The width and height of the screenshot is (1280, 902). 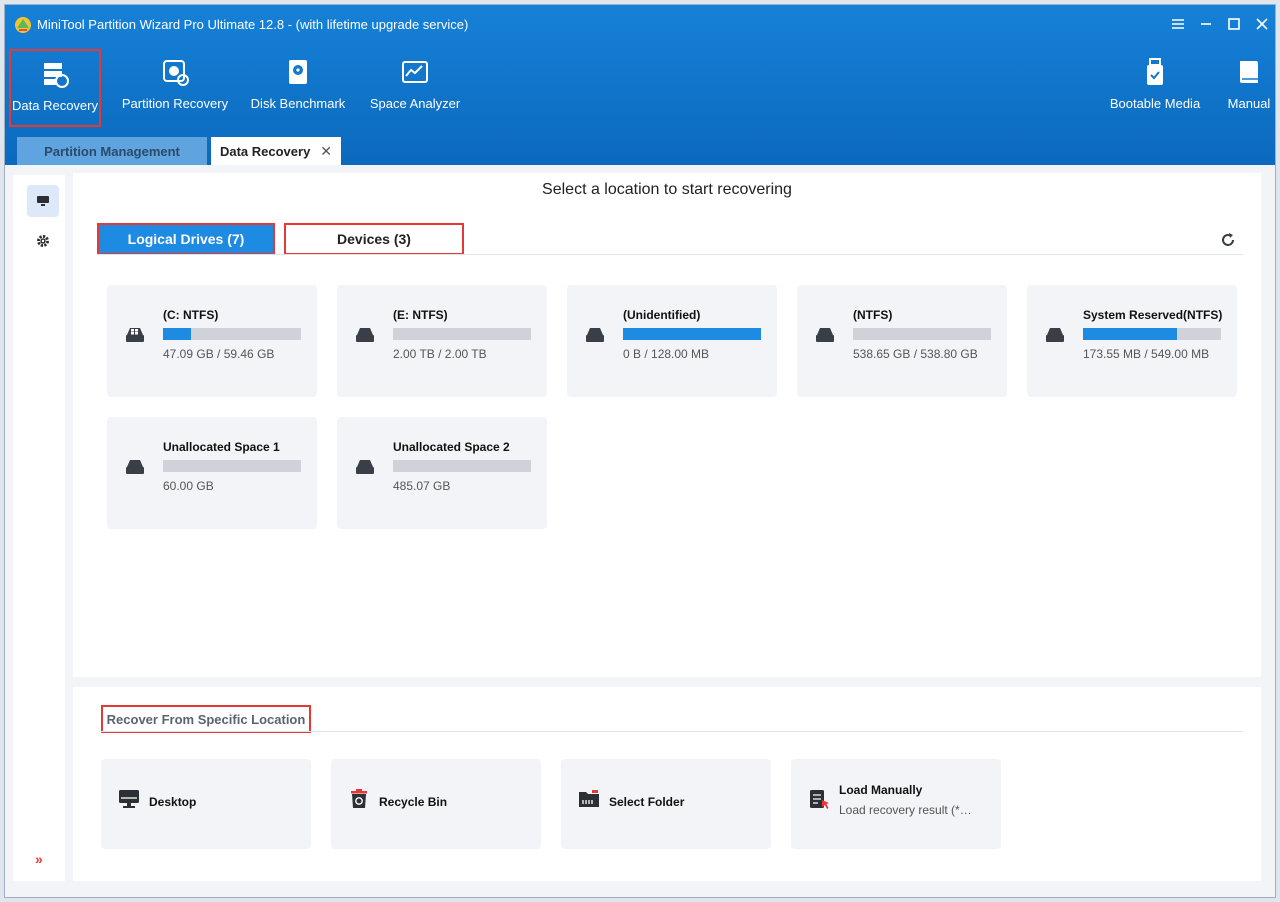 What do you see at coordinates (662, 315) in the screenshot?
I see `drive-name: (Unidentified)` at bounding box center [662, 315].